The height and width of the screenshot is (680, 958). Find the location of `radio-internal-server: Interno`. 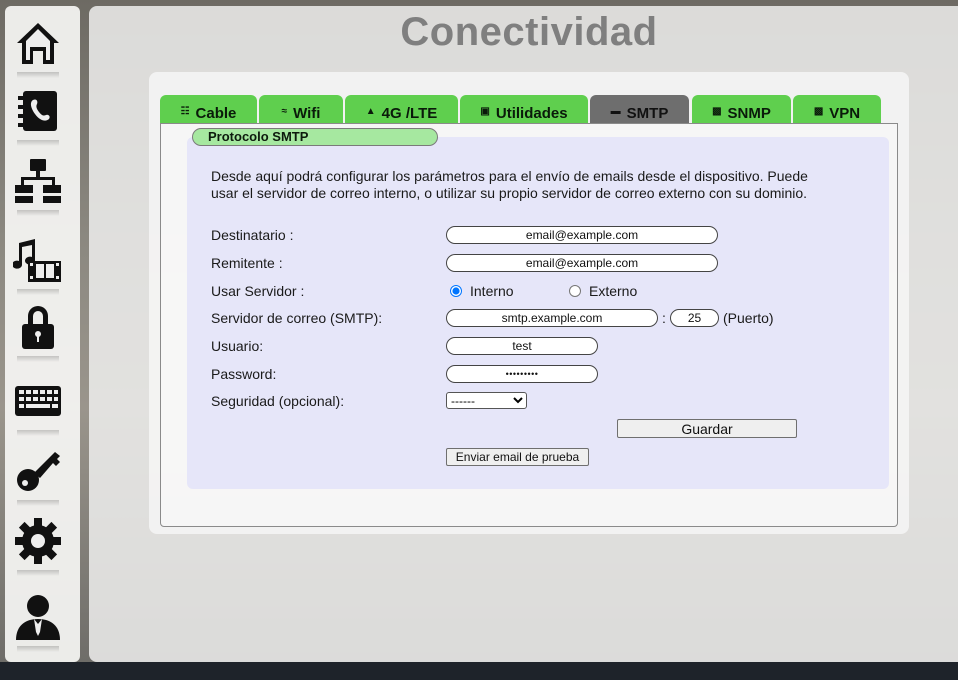

radio-internal-server: Interno is located at coordinates (482, 291).